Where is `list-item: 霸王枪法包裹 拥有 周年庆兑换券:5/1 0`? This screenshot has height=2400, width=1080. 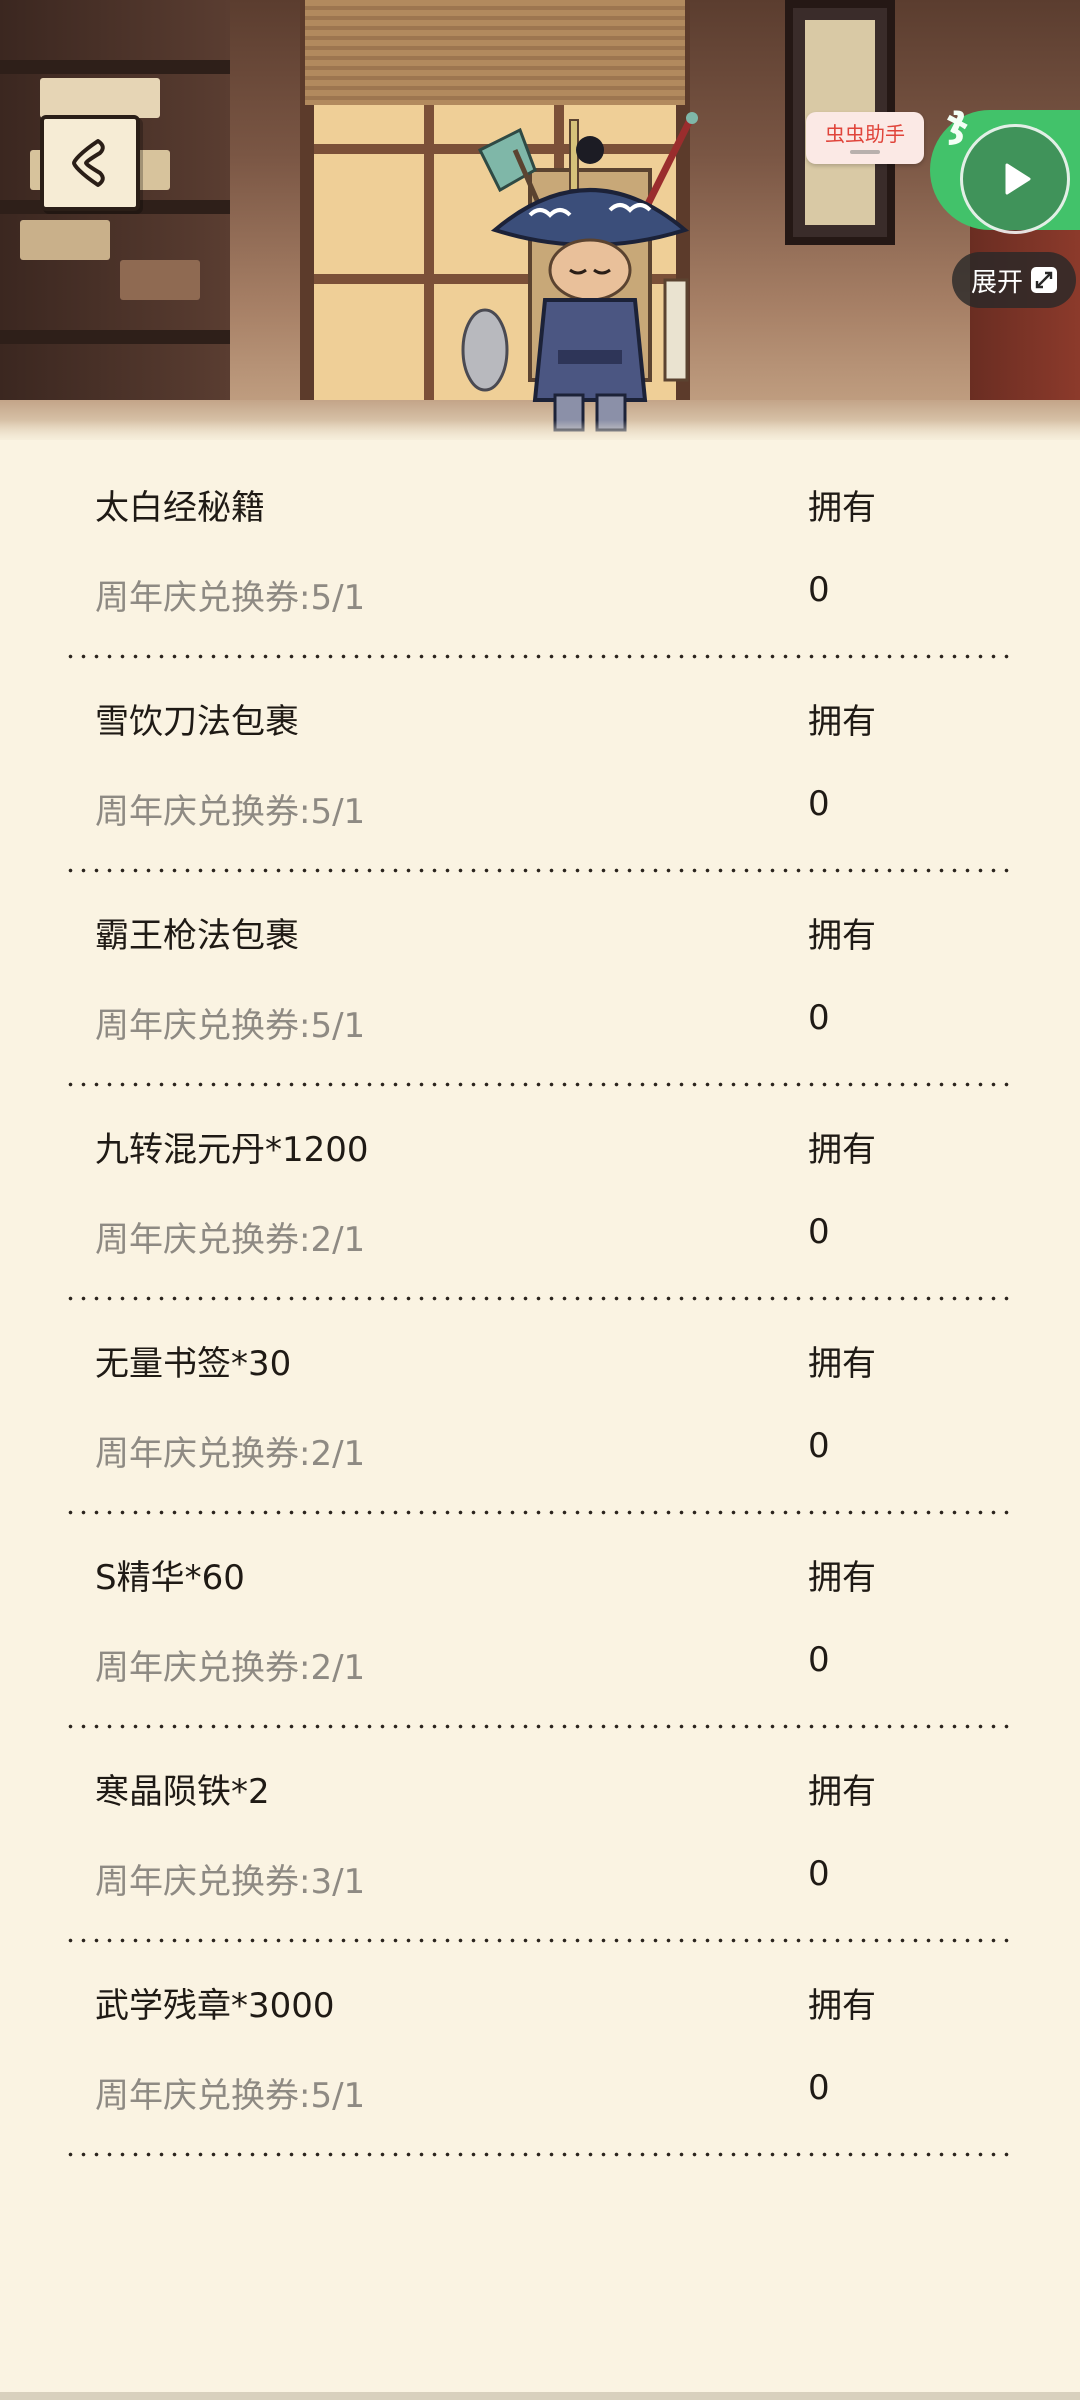
list-item: 霸王枪法包裹 拥有 周年庆兑换券:5/1 0 is located at coordinates (540, 985).